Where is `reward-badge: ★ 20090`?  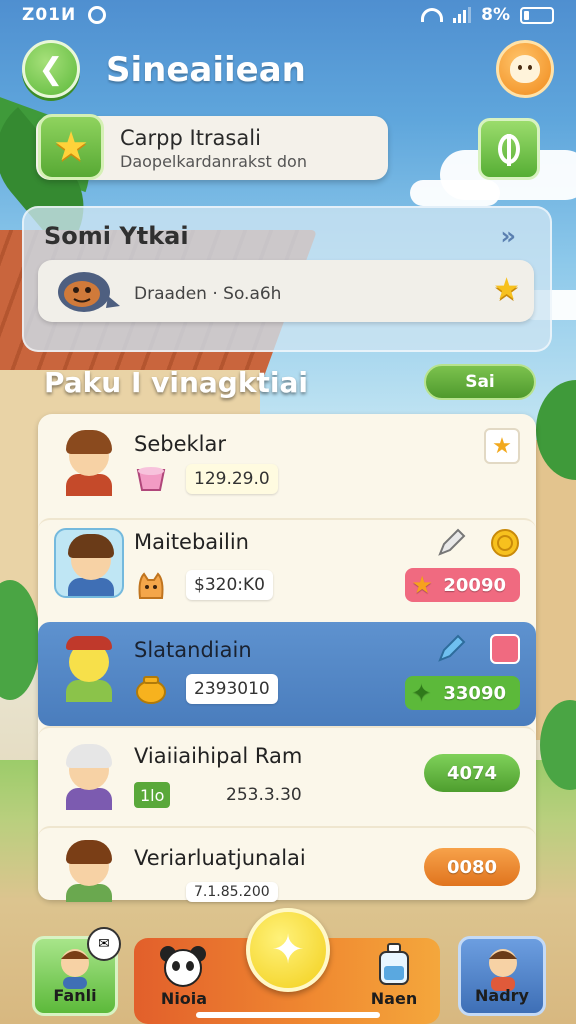
reward-badge: ★ 20090 is located at coordinates (462, 585).